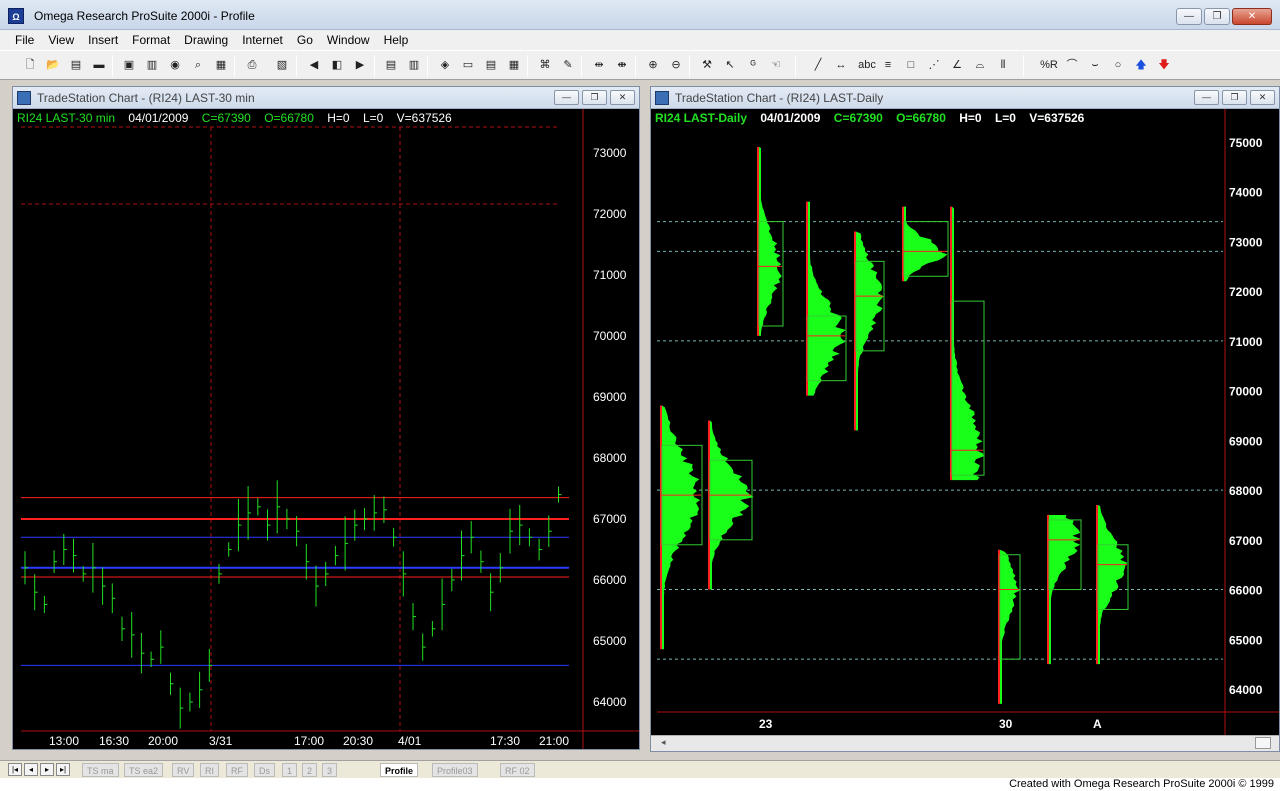  Describe the element at coordinates (545, 65) in the screenshot. I see `strategy-icon: ⌘` at that location.